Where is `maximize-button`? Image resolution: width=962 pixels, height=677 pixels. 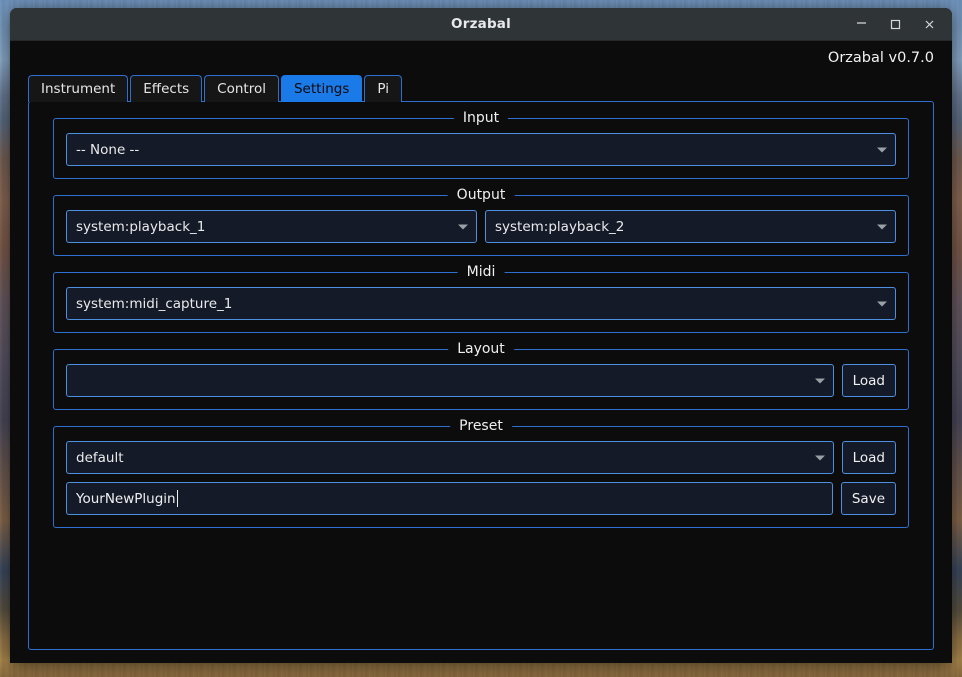 maximize-button is located at coordinates (895, 24).